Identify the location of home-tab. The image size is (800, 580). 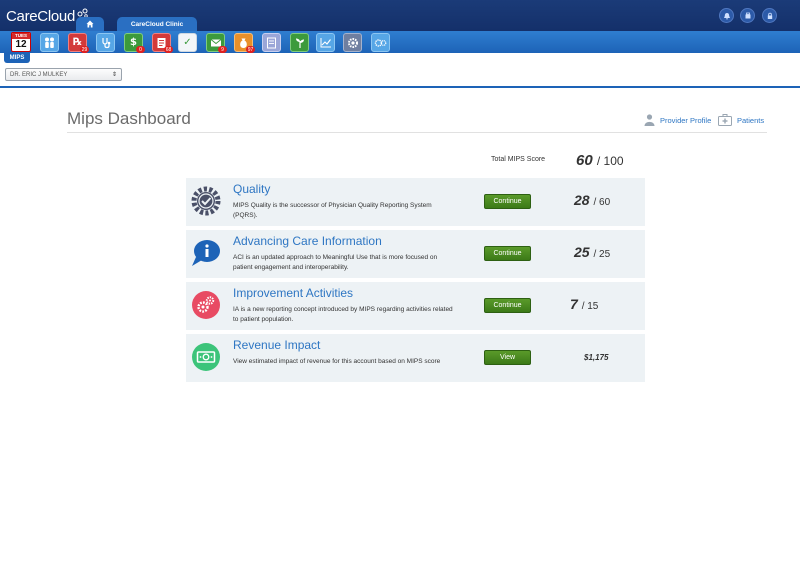
(90, 24).